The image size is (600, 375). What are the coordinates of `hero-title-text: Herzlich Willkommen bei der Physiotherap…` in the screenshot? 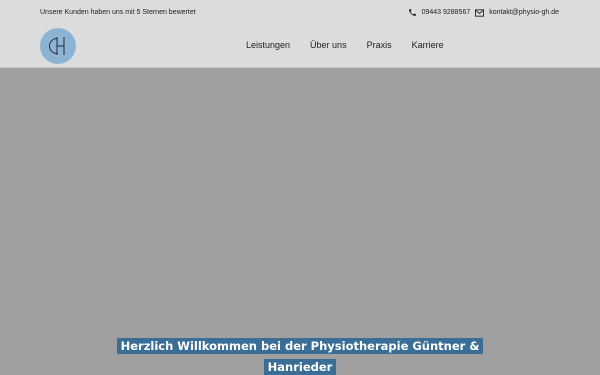 It's located at (300, 356).